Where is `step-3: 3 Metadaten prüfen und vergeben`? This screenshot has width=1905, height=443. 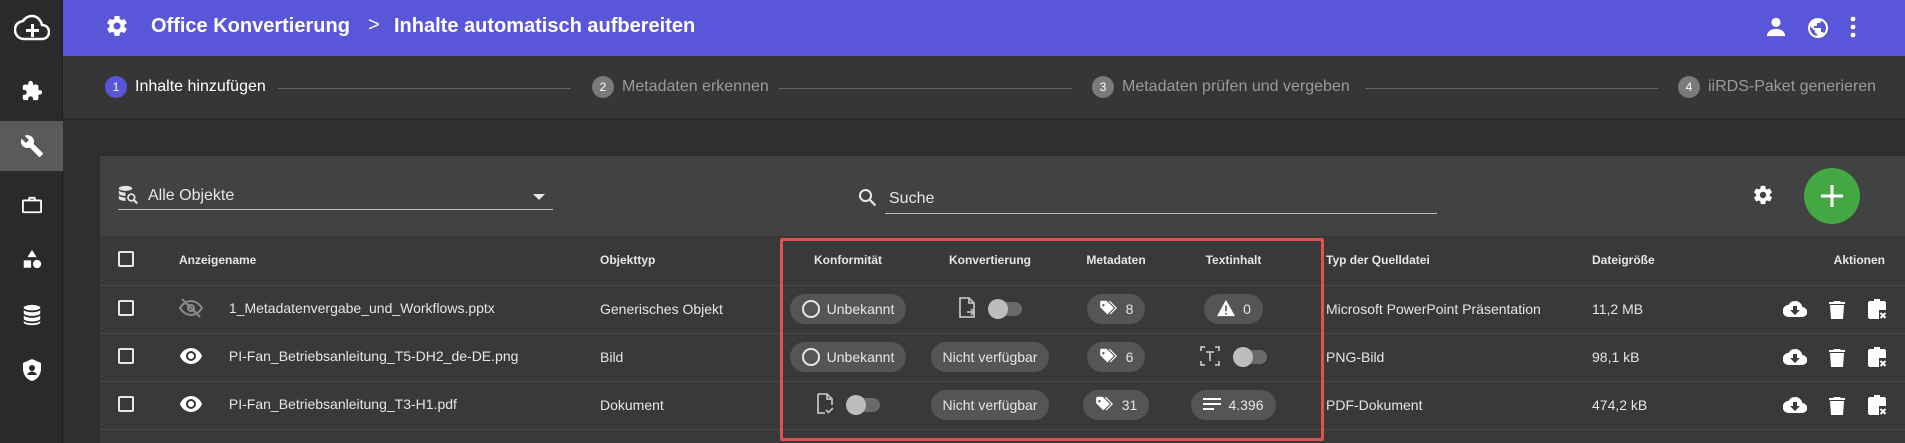 step-3: 3 Metadaten prüfen und vergeben is located at coordinates (1221, 87).